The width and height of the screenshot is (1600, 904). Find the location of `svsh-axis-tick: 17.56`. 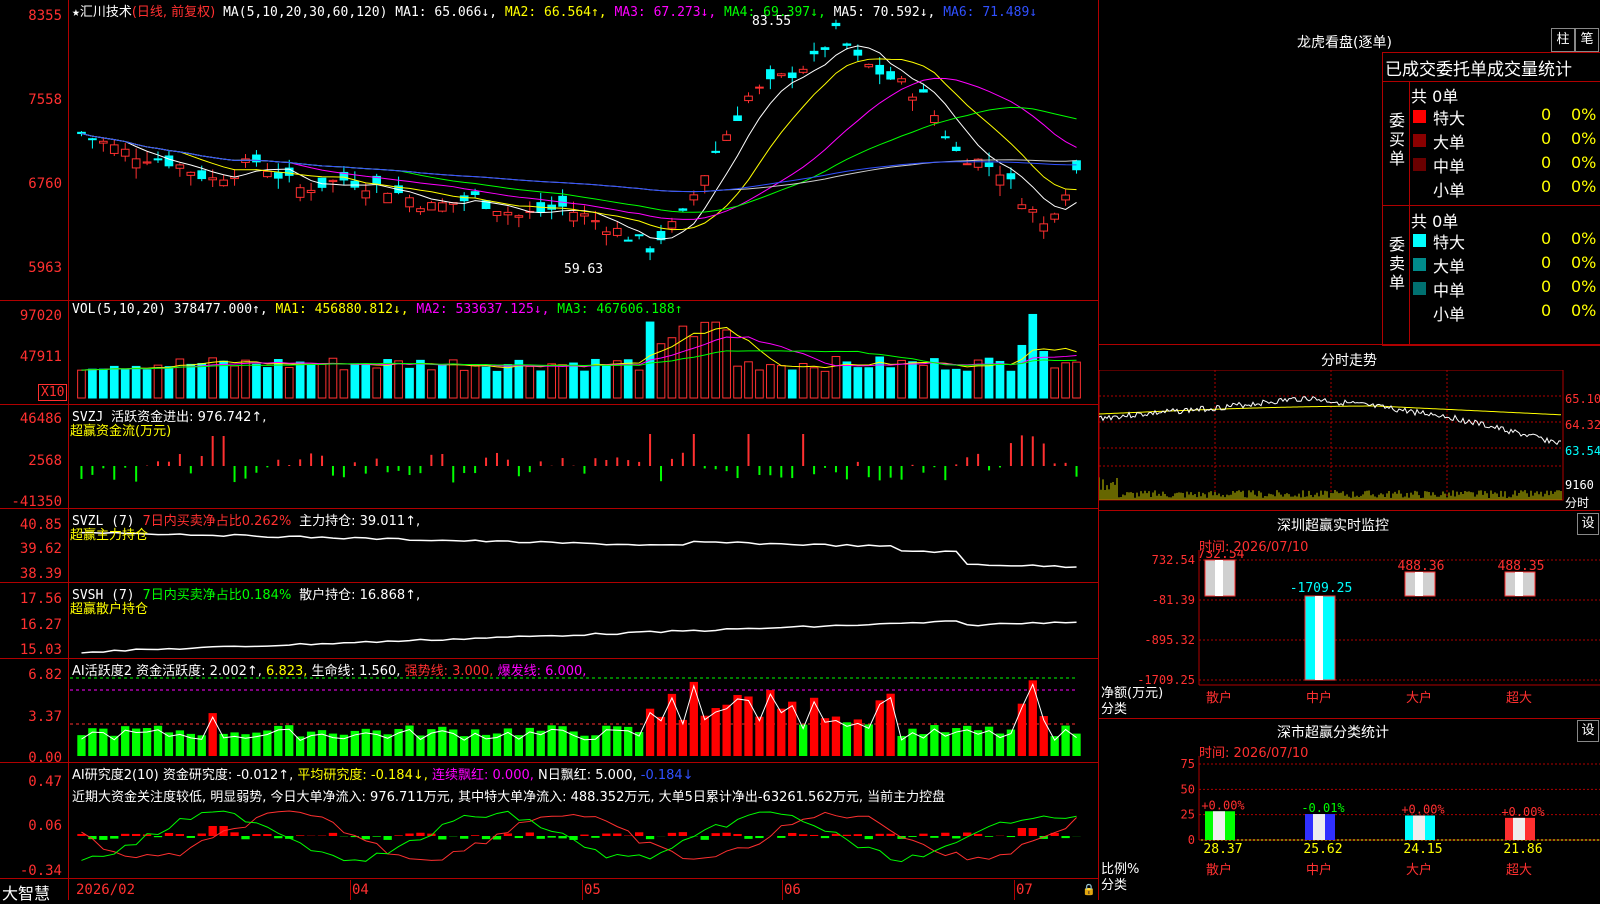

svsh-axis-tick: 17.56 is located at coordinates (31, 599).